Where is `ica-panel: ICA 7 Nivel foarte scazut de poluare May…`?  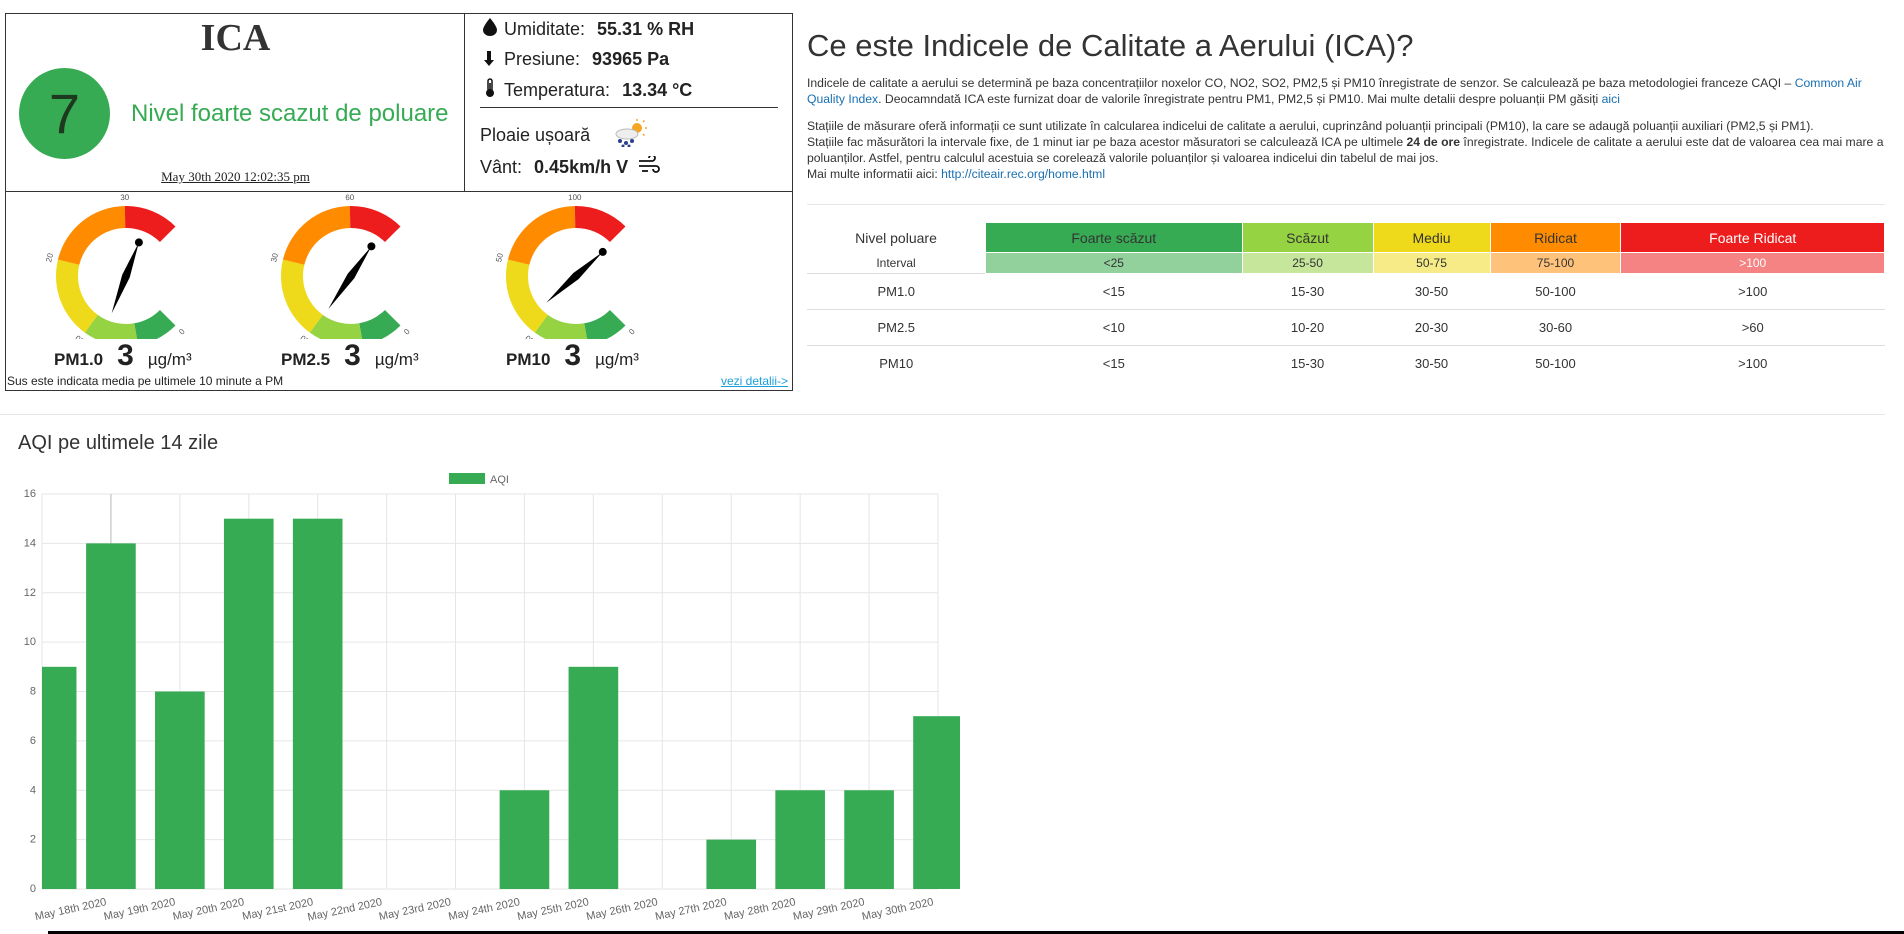
ica-panel: ICA 7 Nivel foarte scazut de poluare May… is located at coordinates (235, 103).